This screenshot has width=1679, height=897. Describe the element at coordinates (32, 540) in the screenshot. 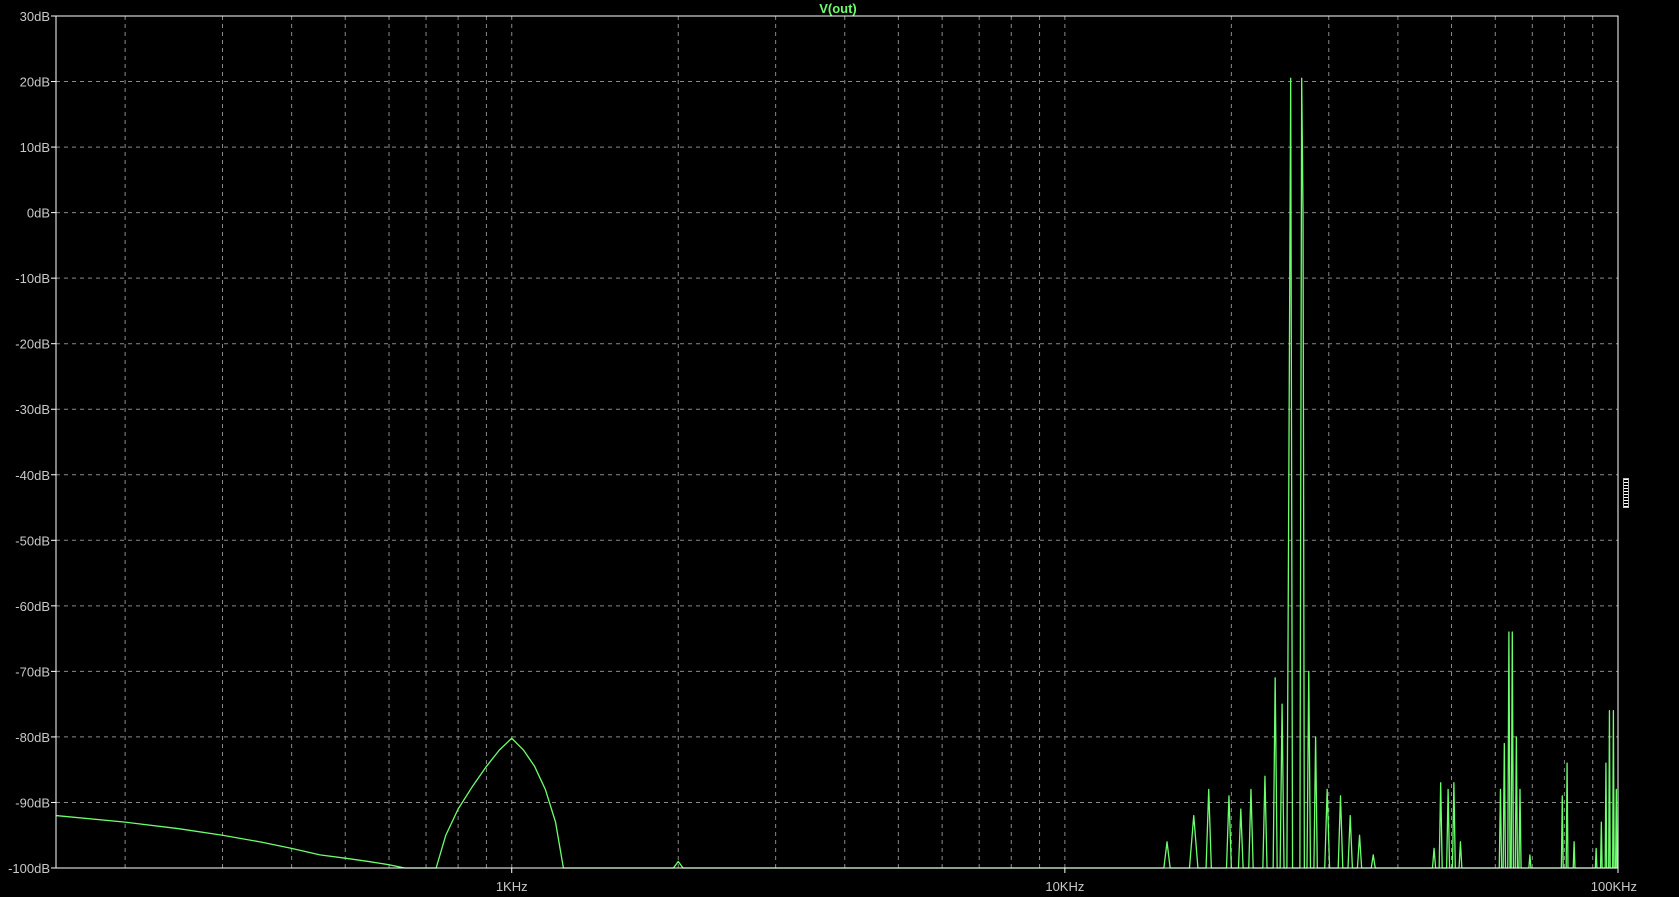

I see `y-tick-label: -50dB` at that location.